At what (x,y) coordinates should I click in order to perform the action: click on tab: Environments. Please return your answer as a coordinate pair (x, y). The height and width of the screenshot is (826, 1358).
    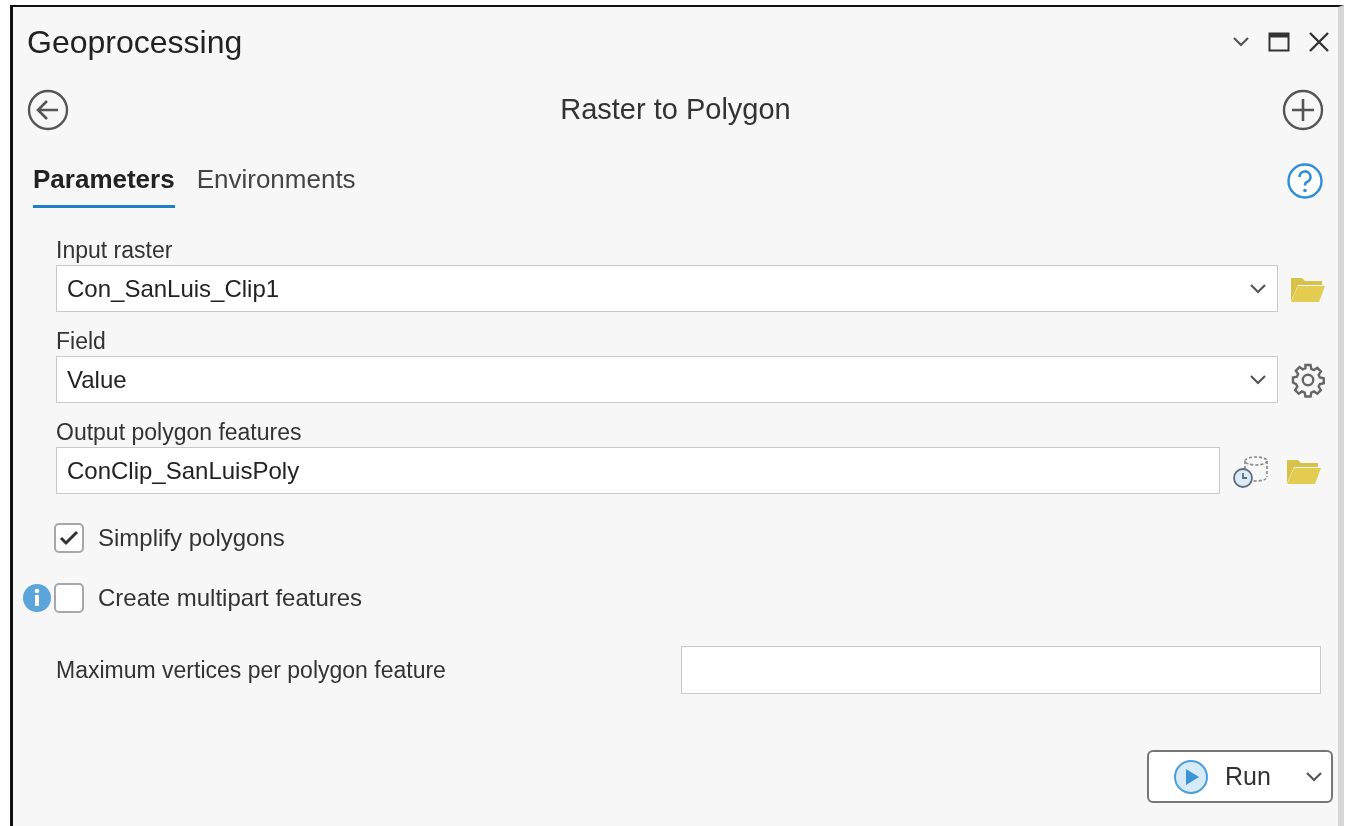
    Looking at the image, I should click on (276, 181).